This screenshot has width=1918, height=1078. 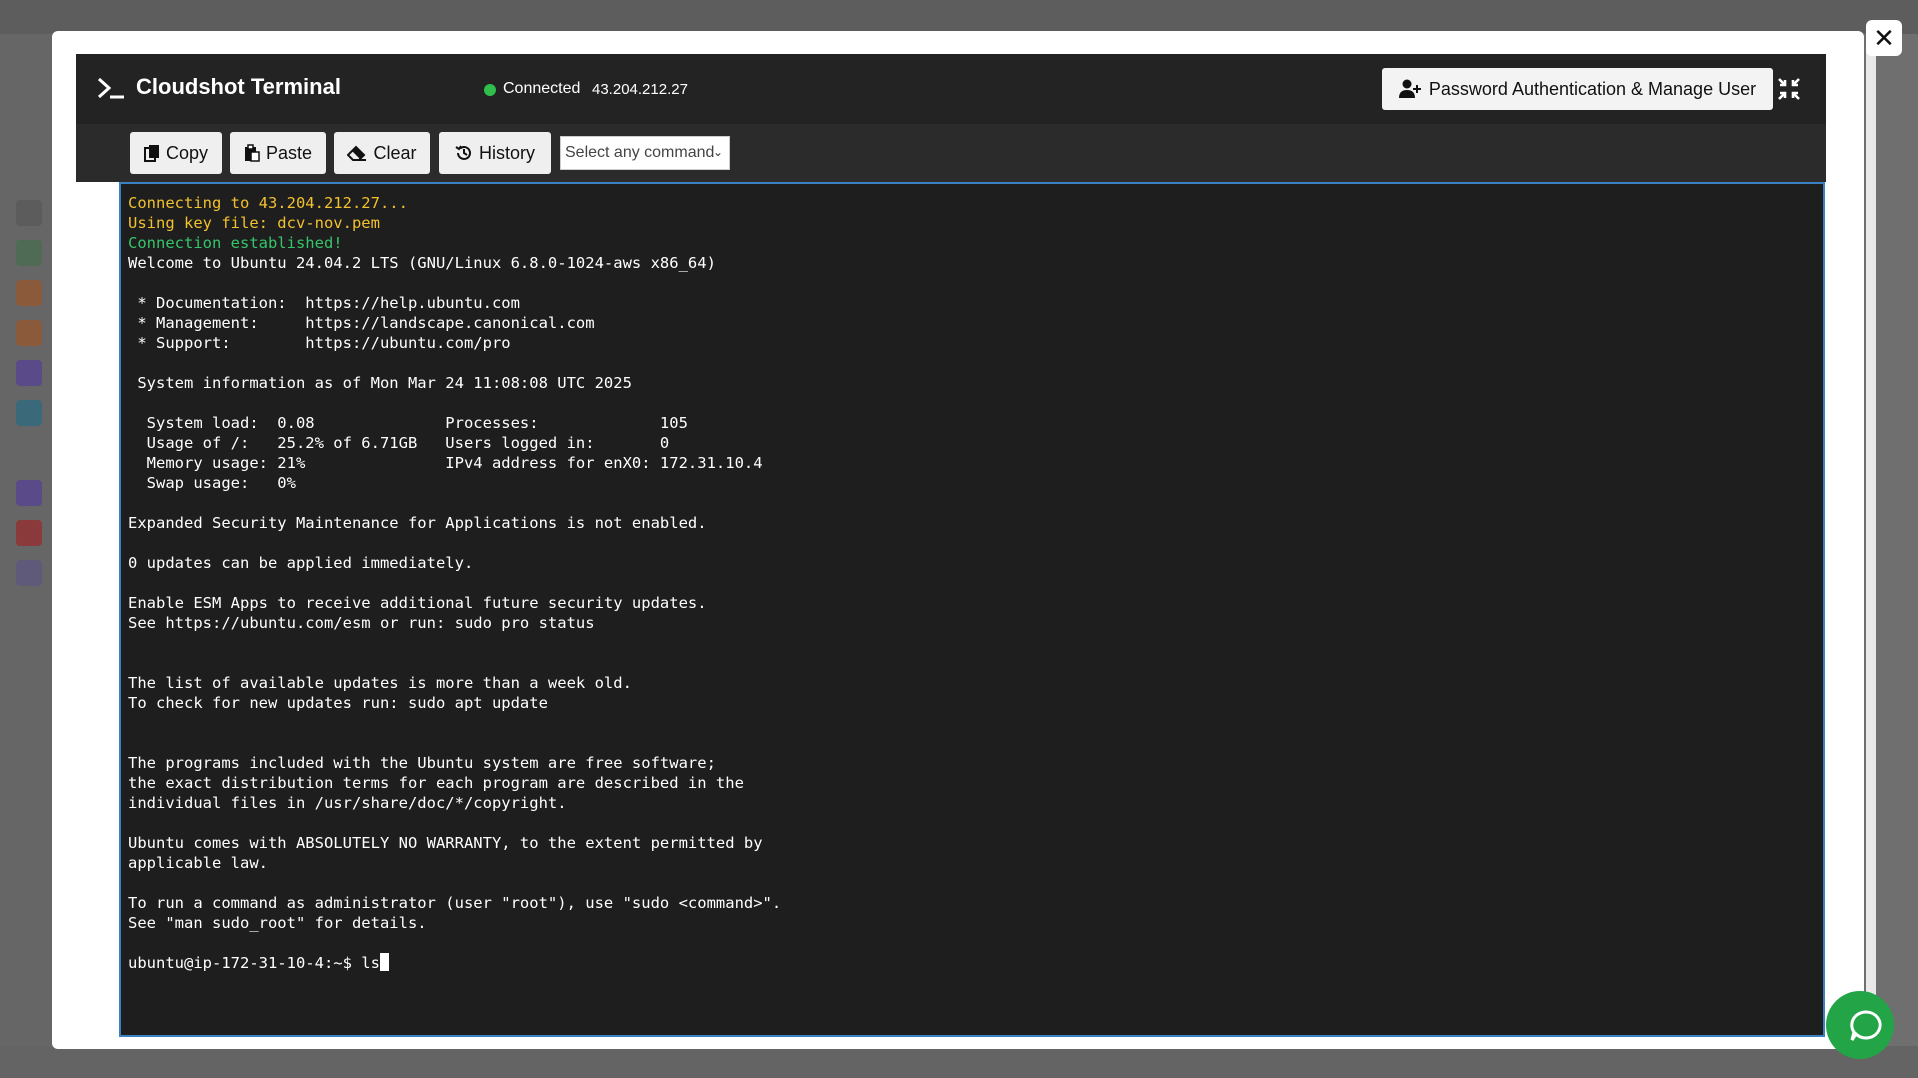 What do you see at coordinates (198, 863) in the screenshot?
I see `terminal-line: applicable law.` at bounding box center [198, 863].